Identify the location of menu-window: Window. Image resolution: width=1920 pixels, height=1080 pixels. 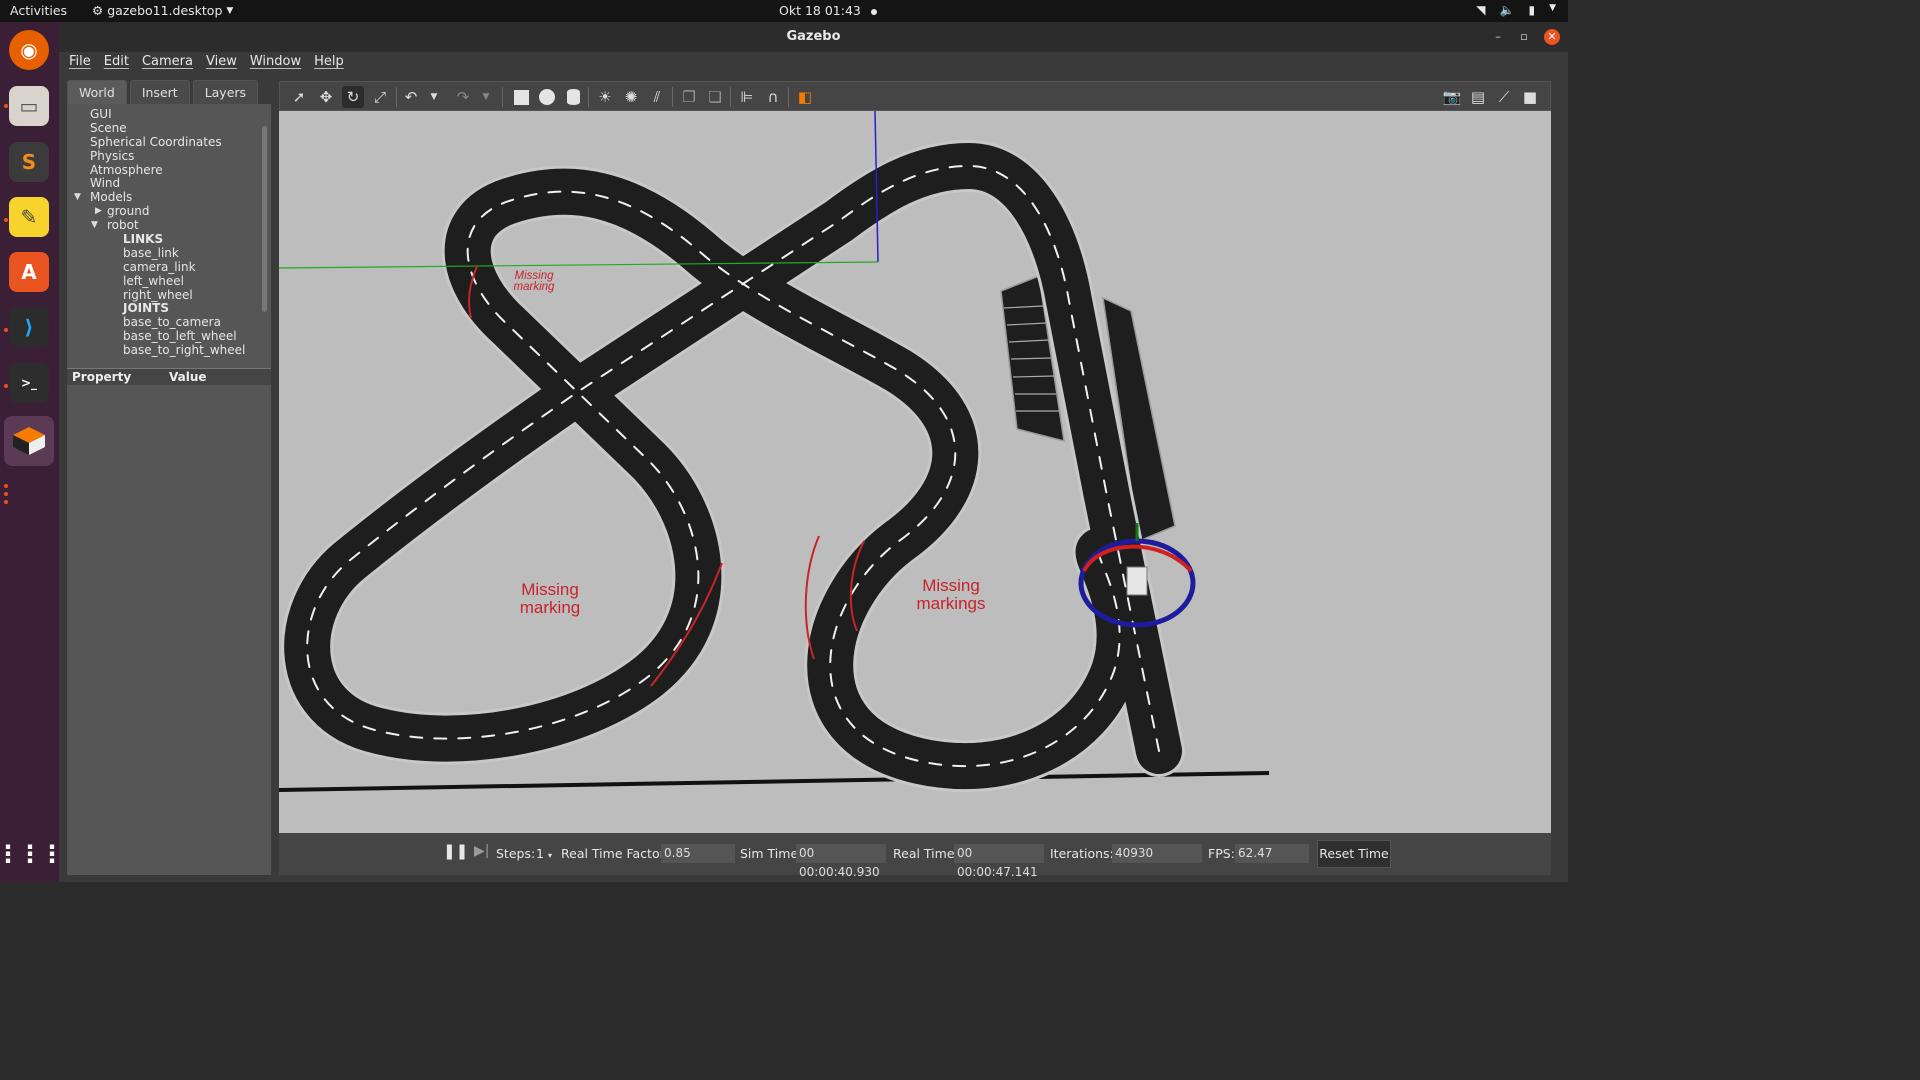
(275, 63).